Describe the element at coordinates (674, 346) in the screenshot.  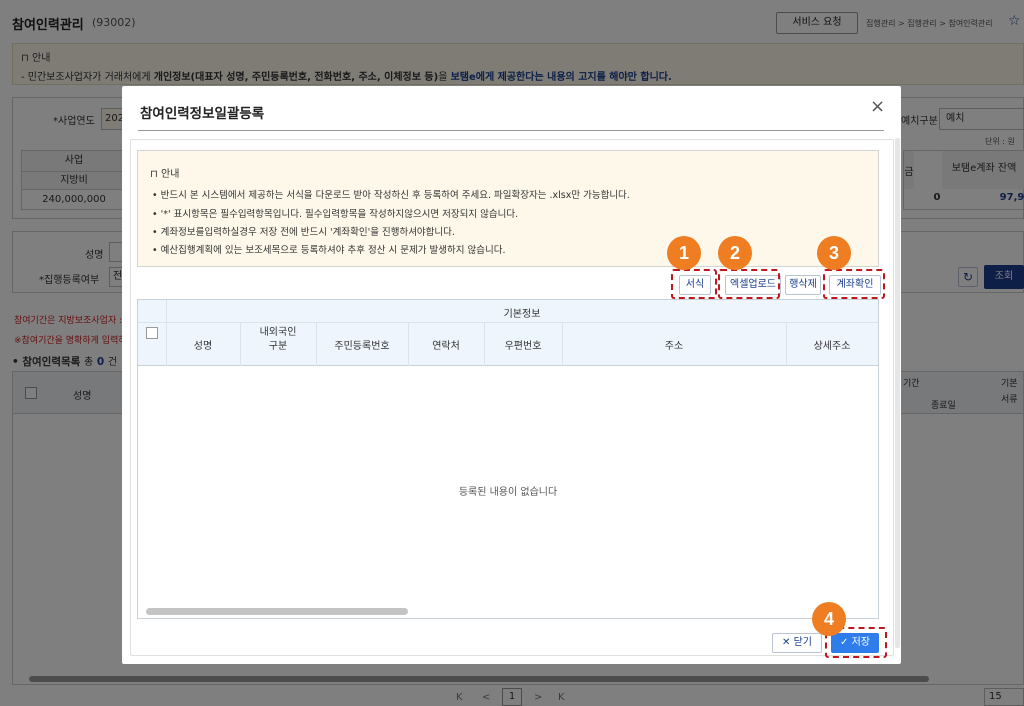
I see `column-header-address: 주소` at that location.